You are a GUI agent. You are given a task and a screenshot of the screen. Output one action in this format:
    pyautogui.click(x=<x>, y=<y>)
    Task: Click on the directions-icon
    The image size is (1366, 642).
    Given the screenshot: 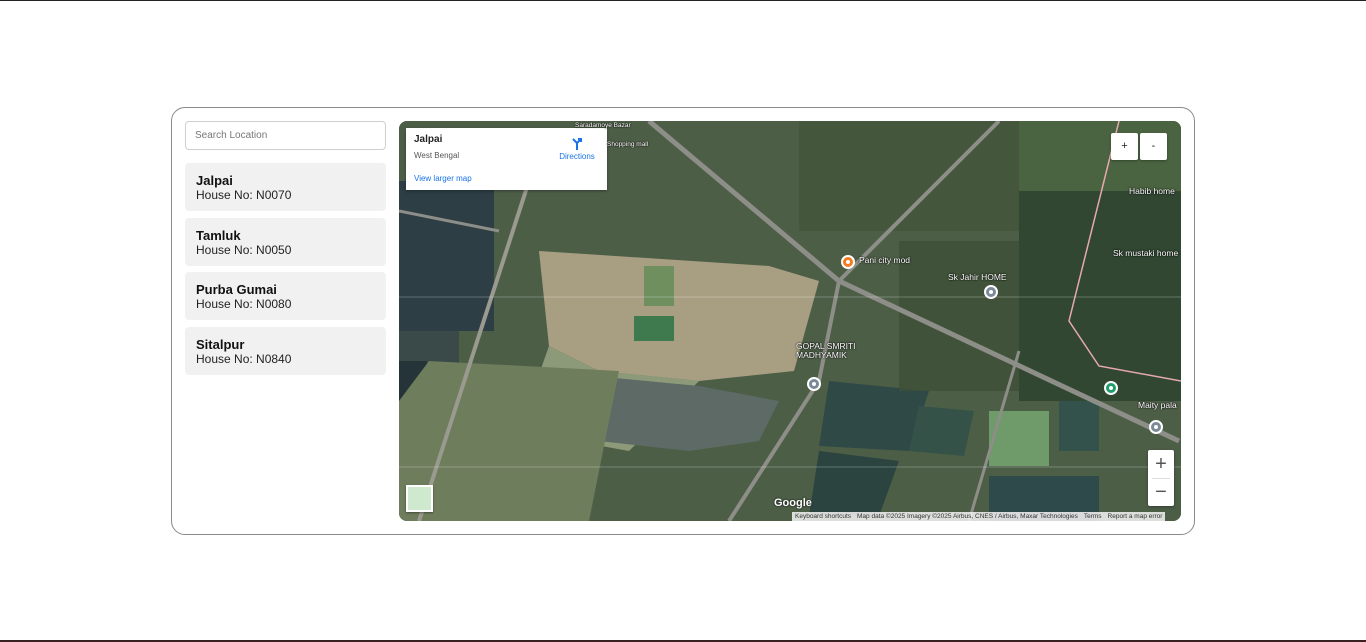 What is the action you would take?
    pyautogui.click(x=577, y=143)
    